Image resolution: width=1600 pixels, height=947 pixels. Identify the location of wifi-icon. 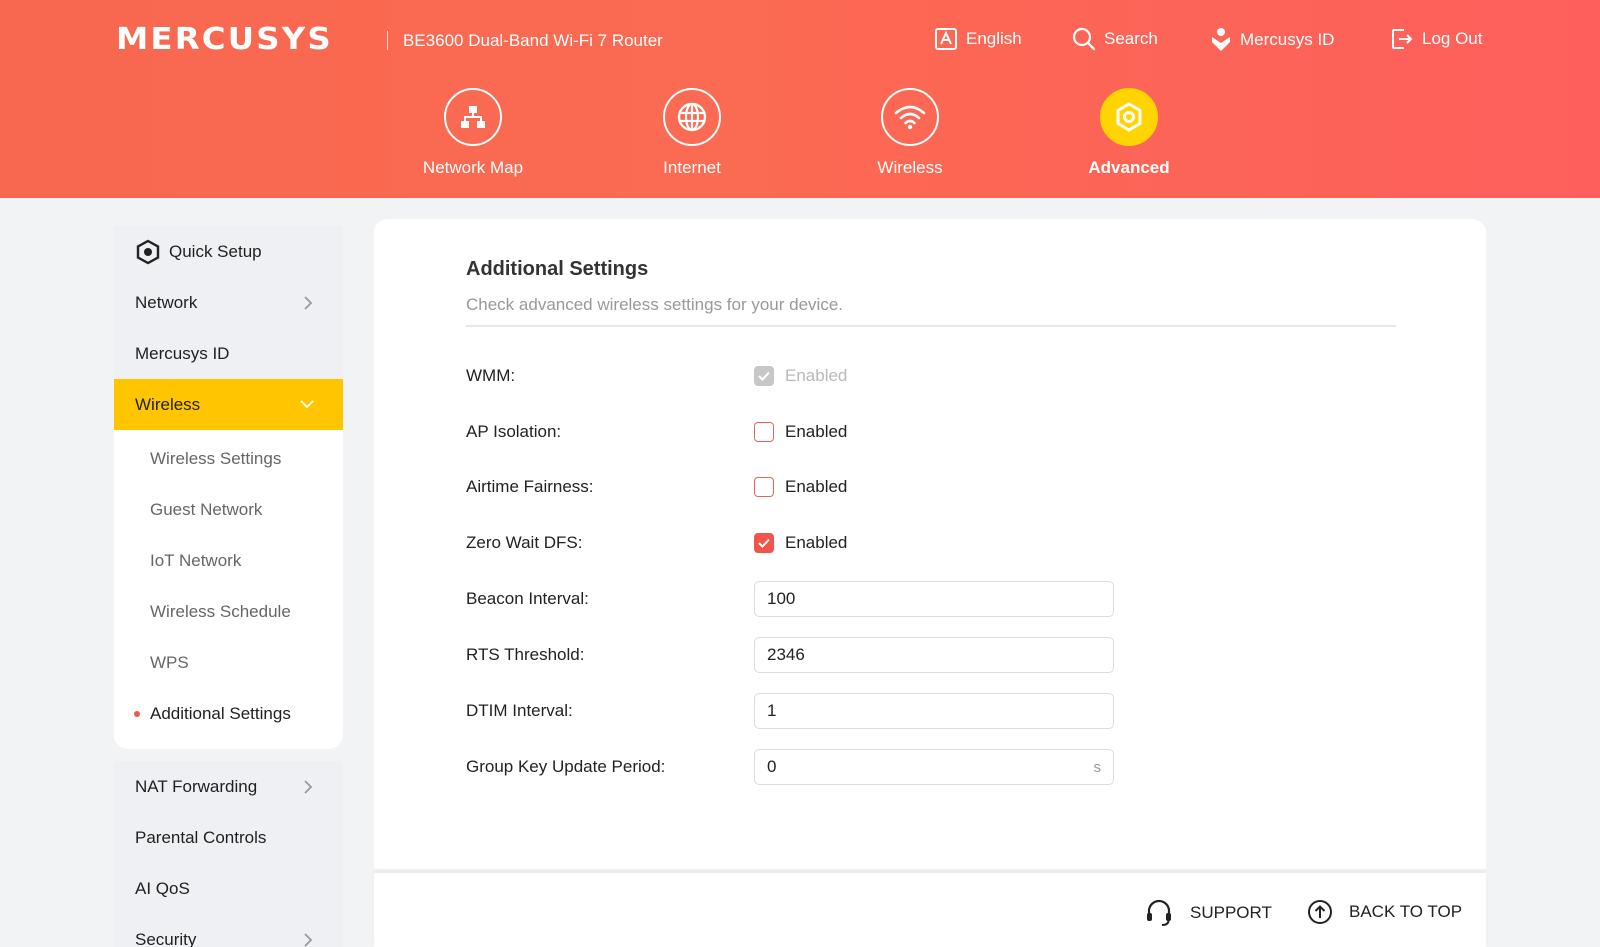
(910, 117).